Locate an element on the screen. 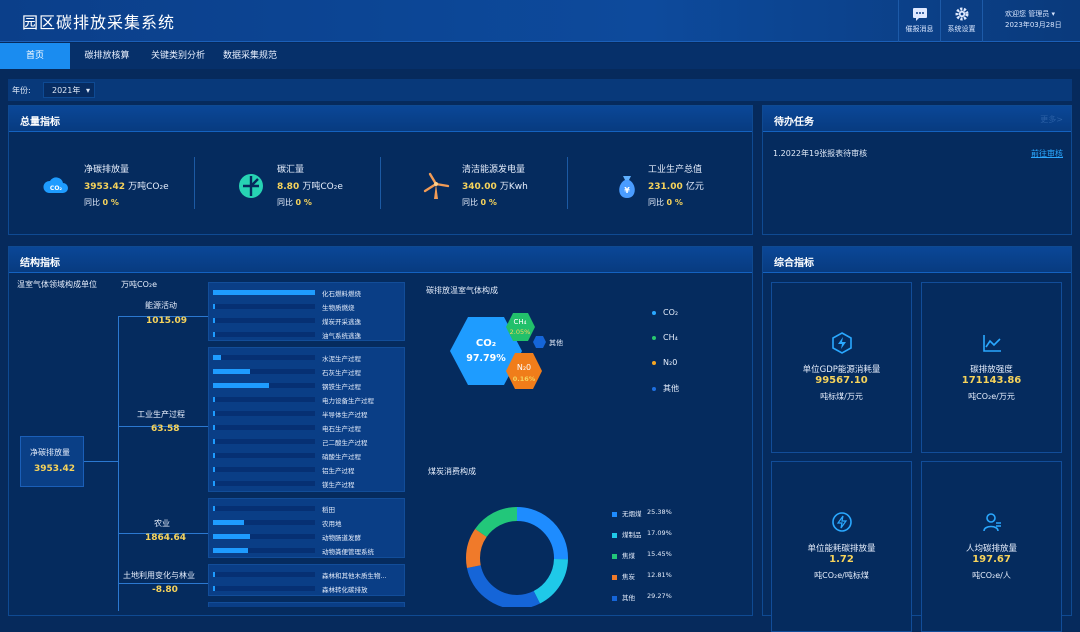 This screenshot has width=1080, height=632. gas-hex-chart: CO₂ 97.79% CH₄ 2.05% N₂0 0.16% 其他 is located at coordinates (506, 351).